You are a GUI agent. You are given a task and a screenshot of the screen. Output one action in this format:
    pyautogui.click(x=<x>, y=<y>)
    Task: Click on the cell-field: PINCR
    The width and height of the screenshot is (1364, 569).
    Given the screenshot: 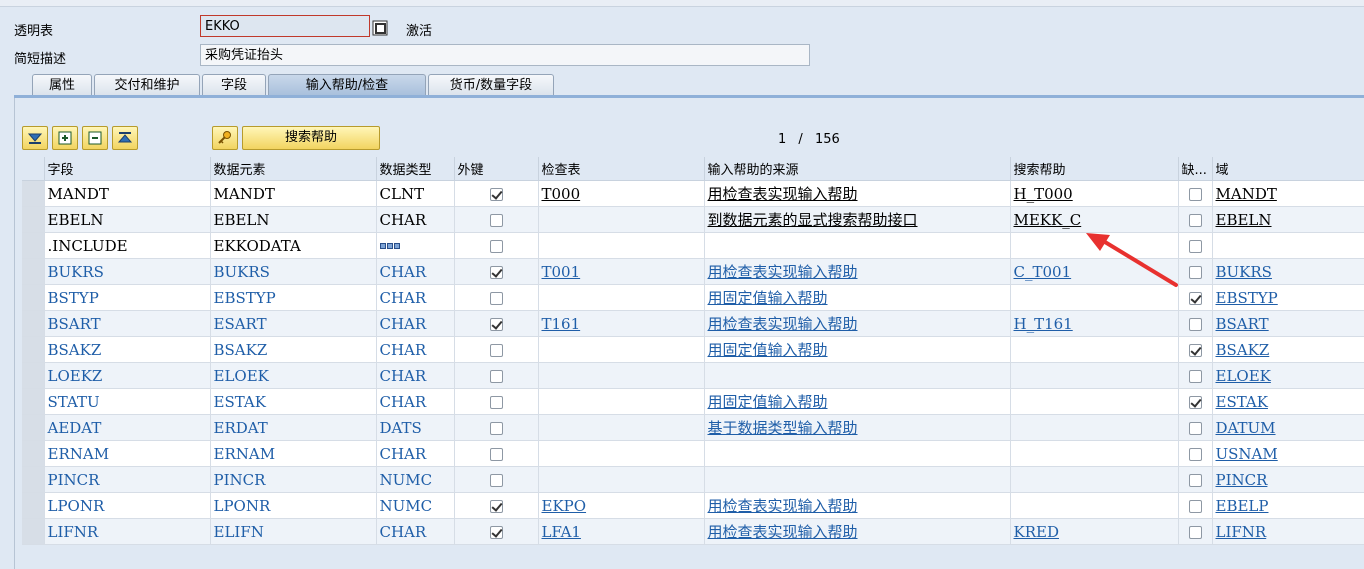 What is the action you would take?
    pyautogui.click(x=127, y=479)
    